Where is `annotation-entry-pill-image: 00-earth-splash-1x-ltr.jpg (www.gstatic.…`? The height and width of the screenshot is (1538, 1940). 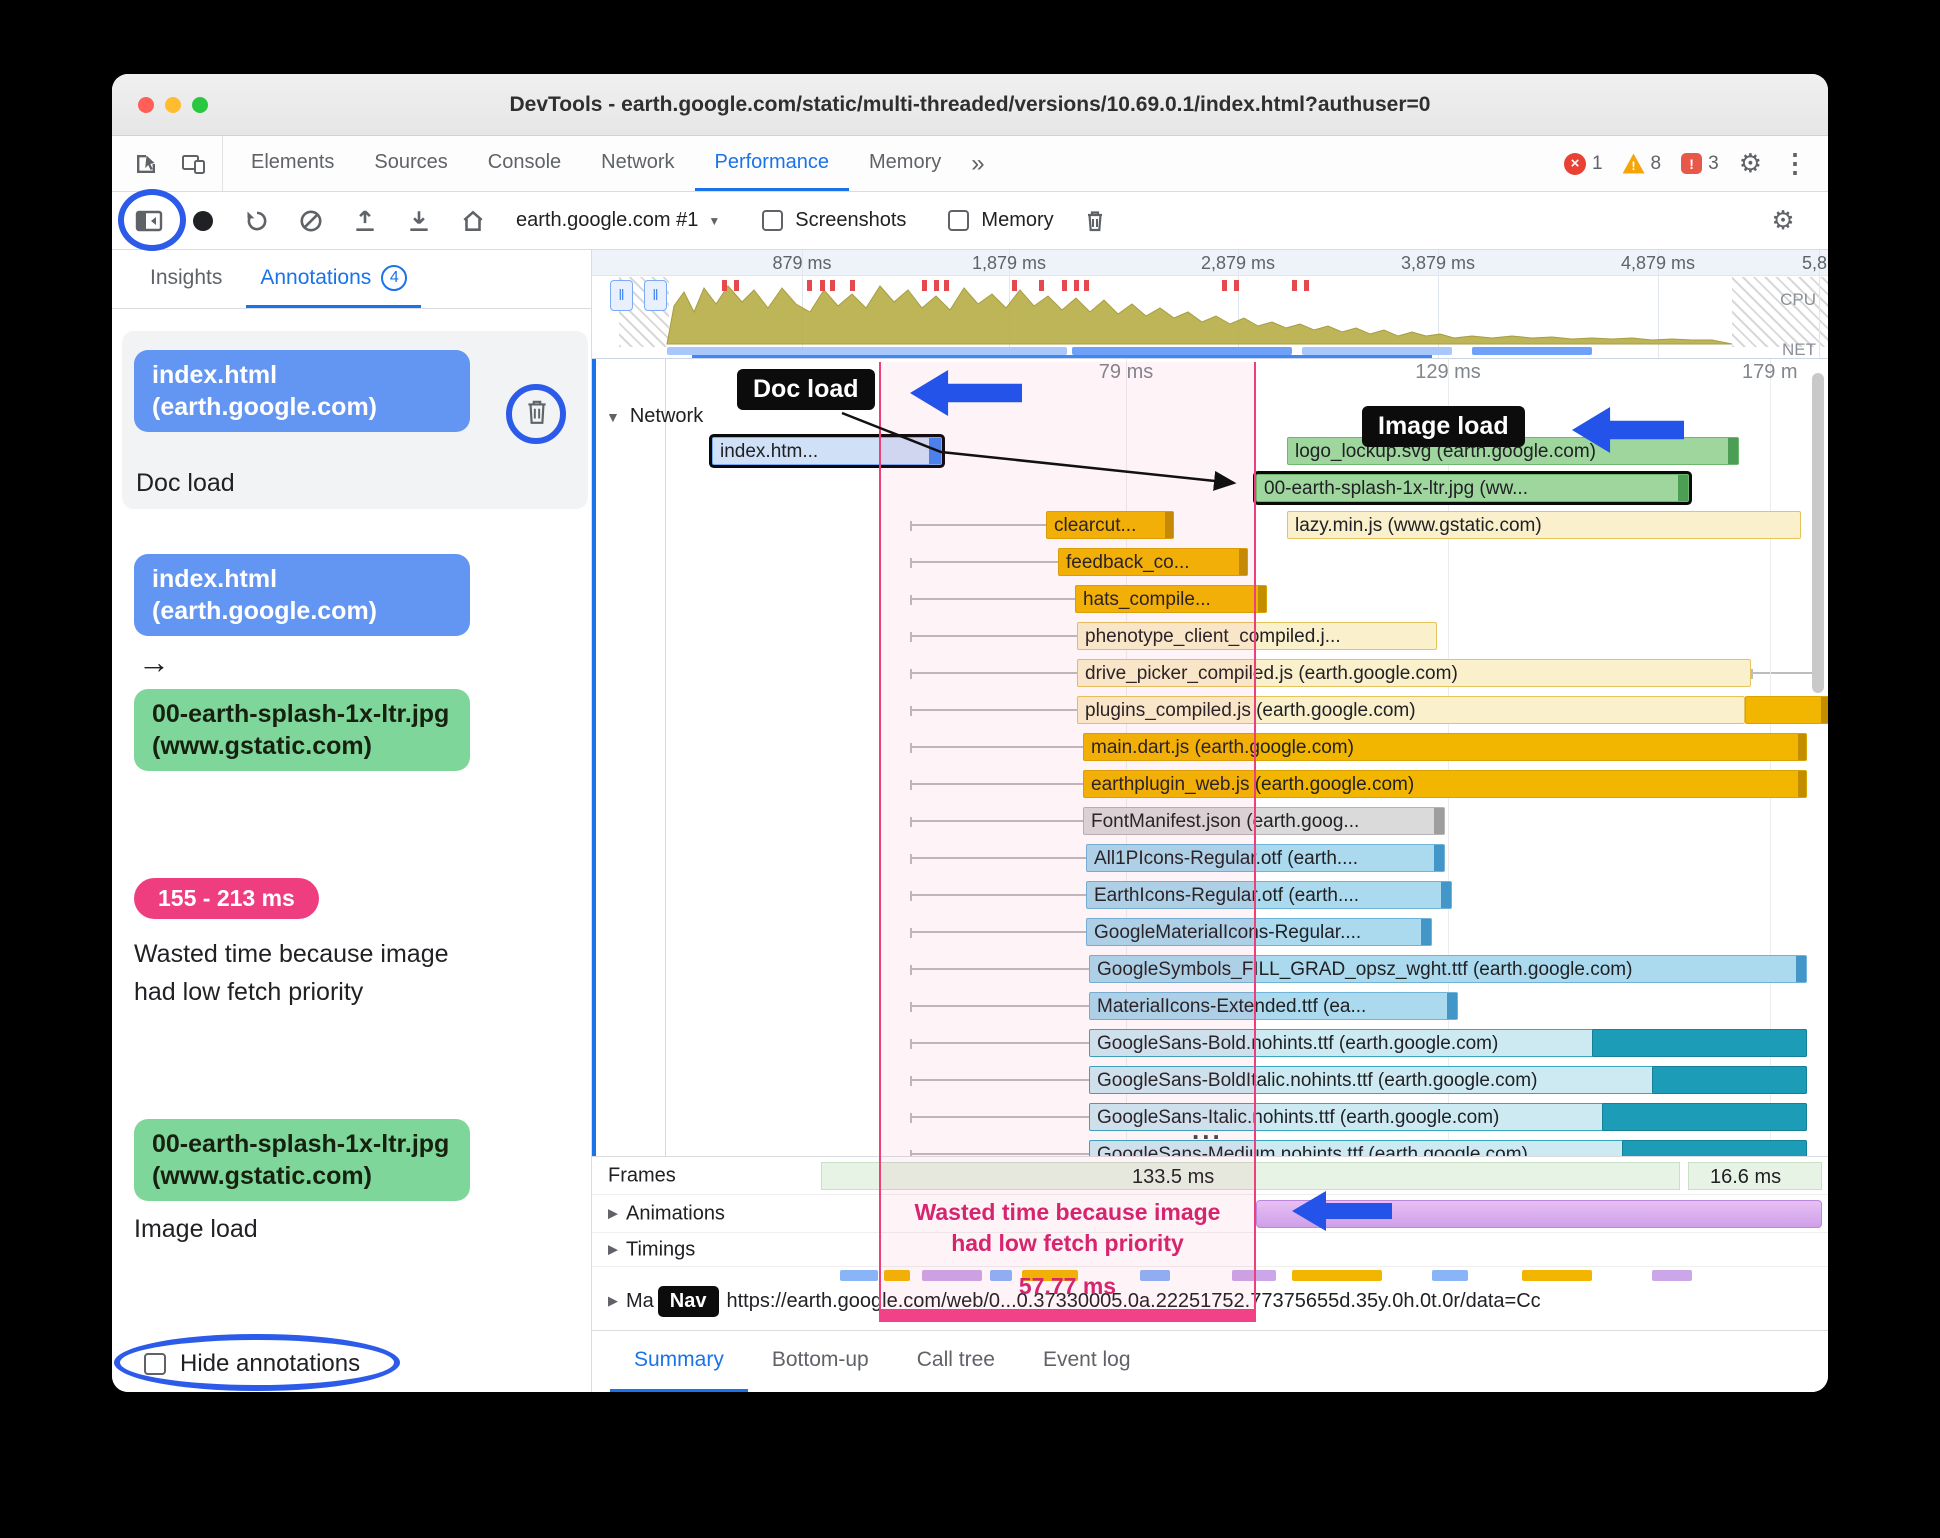 annotation-entry-pill-image: 00-earth-splash-1x-ltr.jpg (www.gstatic.… is located at coordinates (302, 1160).